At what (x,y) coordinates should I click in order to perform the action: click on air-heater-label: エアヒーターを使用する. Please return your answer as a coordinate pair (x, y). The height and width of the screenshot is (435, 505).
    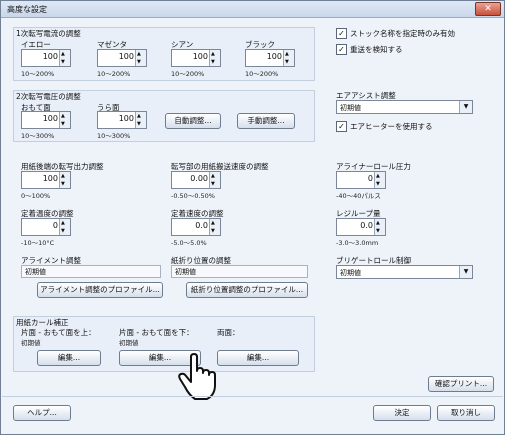
    Looking at the image, I should click on (391, 126).